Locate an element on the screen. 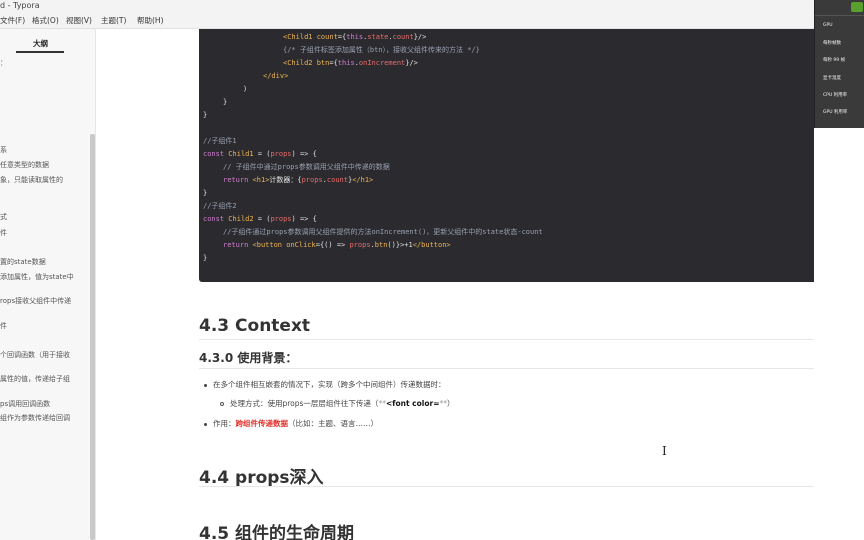  code-token: ) is located at coordinates (245, 89).